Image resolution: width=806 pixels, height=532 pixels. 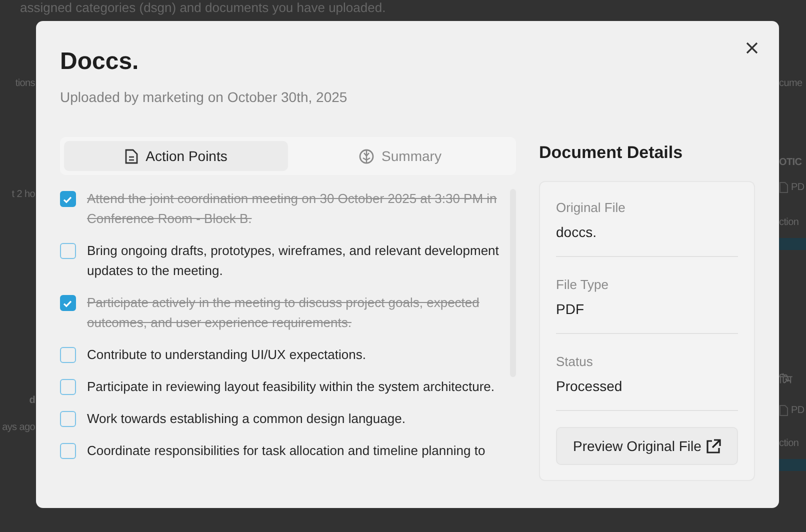 What do you see at coordinates (293, 261) in the screenshot?
I see `action-point-text: Bring ongoing drafts, prototypes, wireframes, and relevant development updates to the meeting.` at bounding box center [293, 261].